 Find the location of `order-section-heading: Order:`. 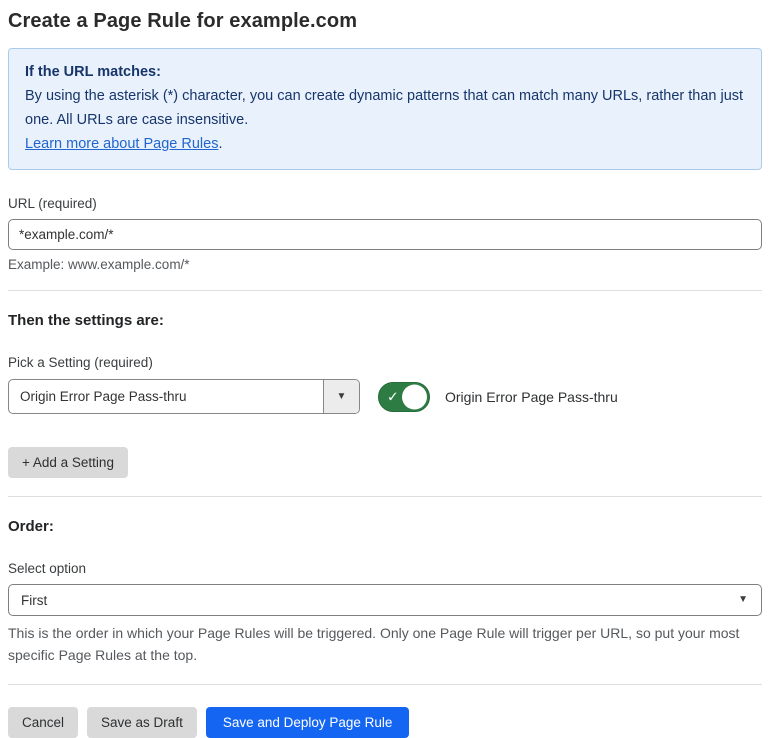

order-section-heading: Order: is located at coordinates (31, 526).